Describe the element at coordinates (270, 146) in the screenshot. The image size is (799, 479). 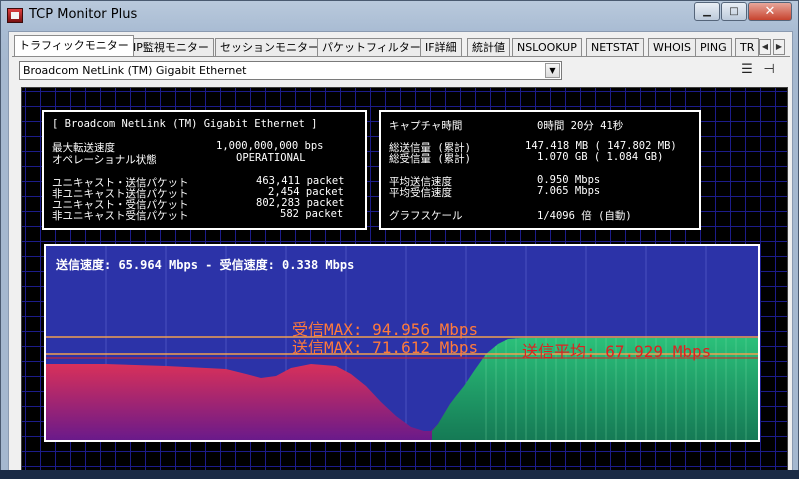
I see `max-speed-value: 1,000,000,000 bps` at that location.